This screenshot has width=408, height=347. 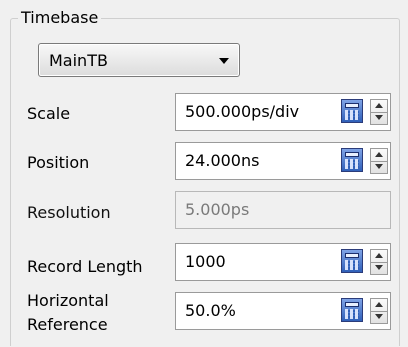 I want to click on group-title: Timebase, so click(x=60, y=18).